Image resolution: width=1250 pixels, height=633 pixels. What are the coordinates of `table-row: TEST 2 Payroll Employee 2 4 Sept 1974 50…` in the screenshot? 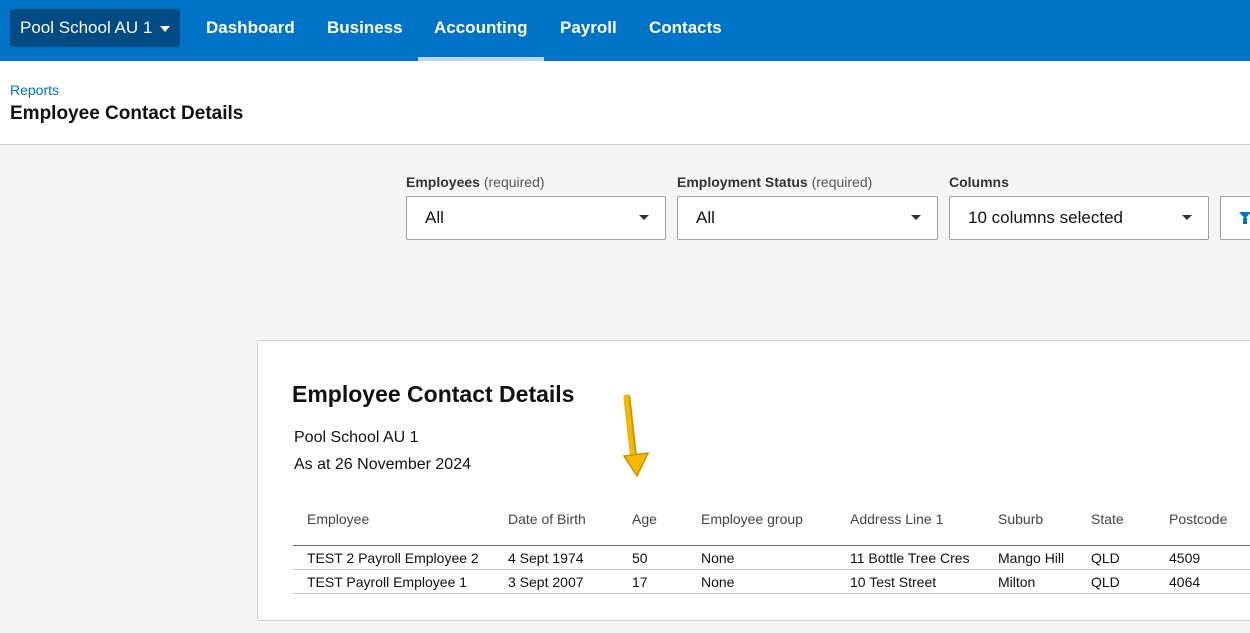 It's located at (771, 558).